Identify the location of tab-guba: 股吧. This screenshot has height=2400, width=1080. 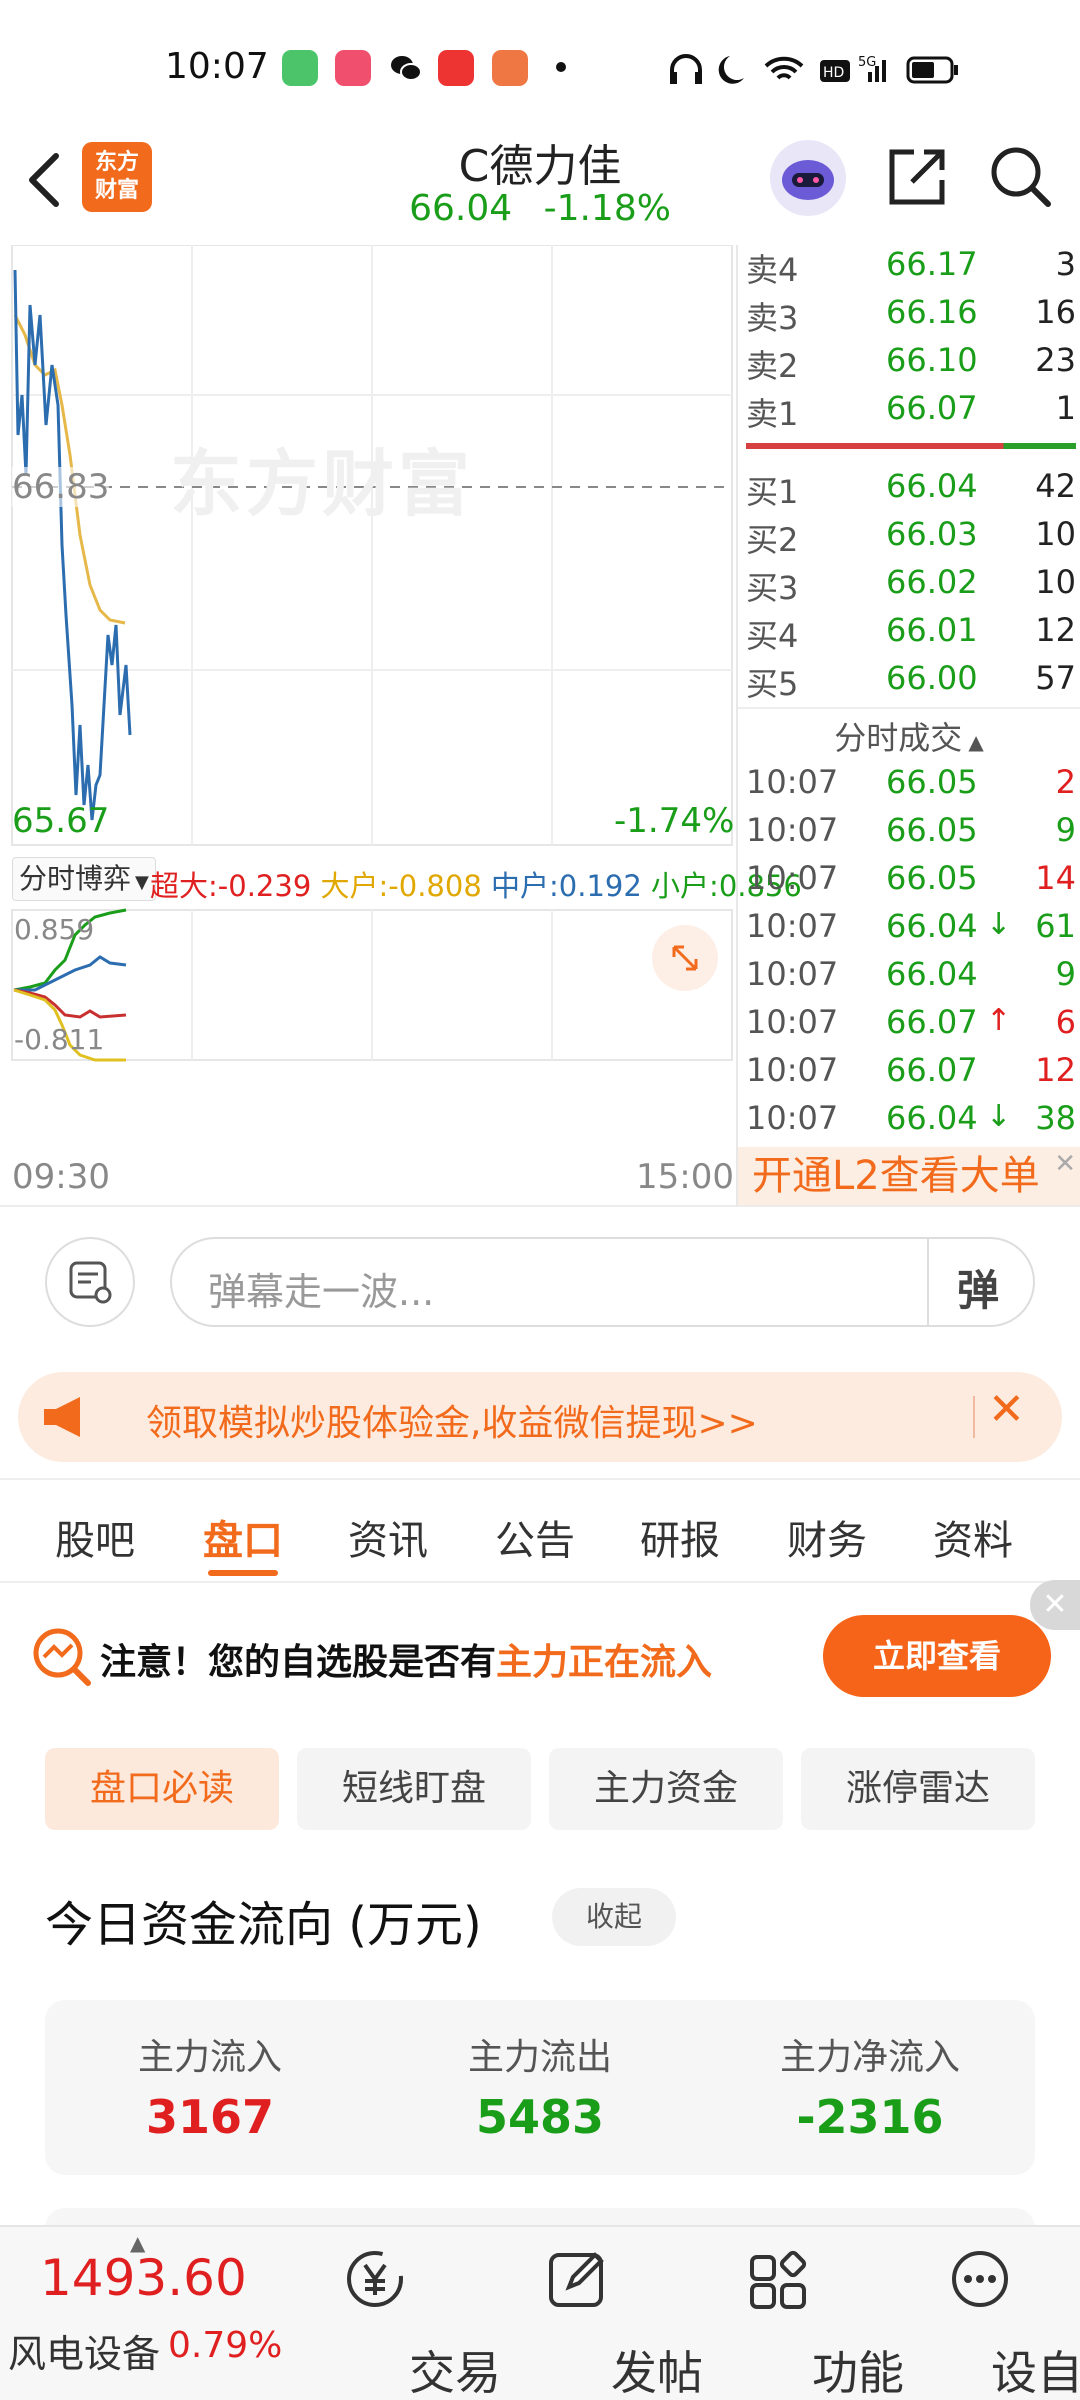
(95, 1537).